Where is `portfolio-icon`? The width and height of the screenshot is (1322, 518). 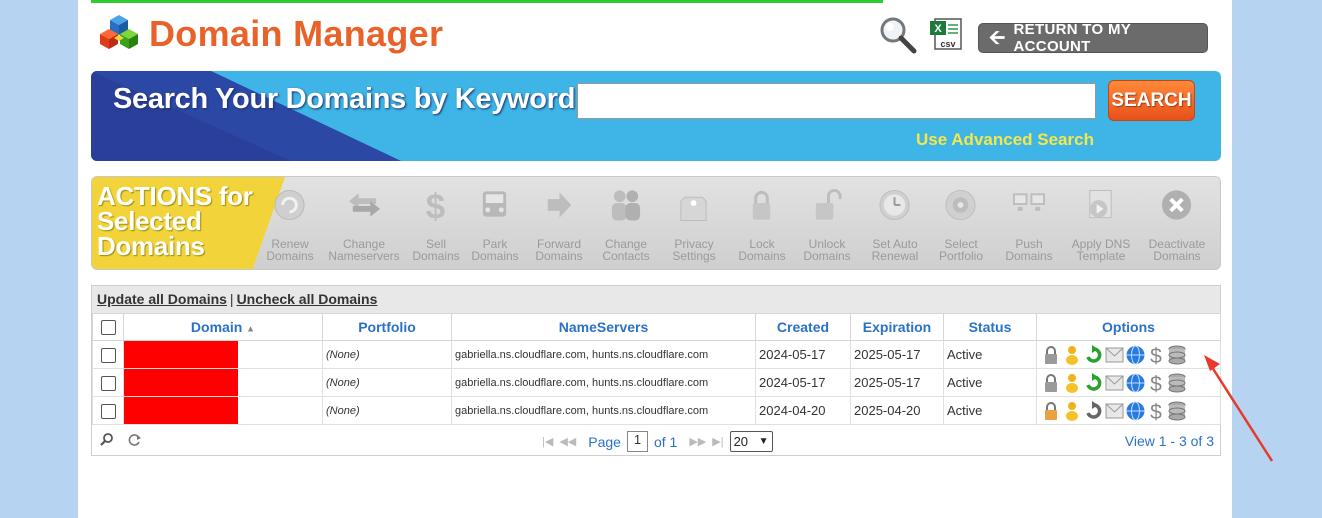 portfolio-icon is located at coordinates (960, 205).